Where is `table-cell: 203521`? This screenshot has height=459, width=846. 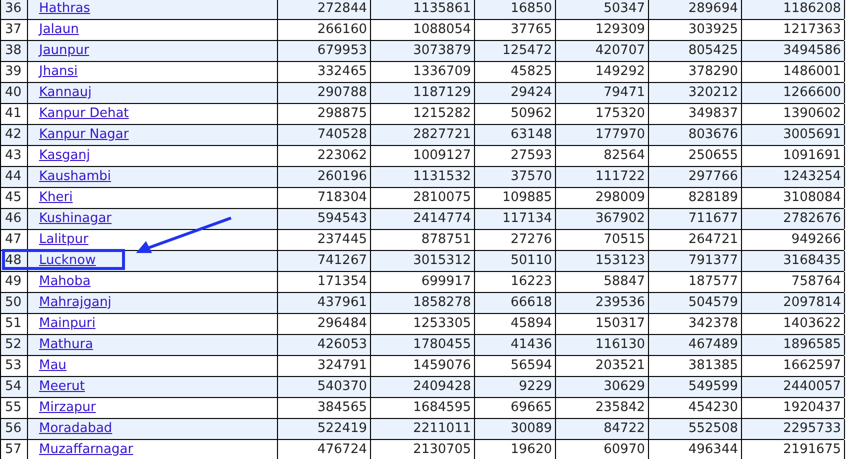
table-cell: 203521 is located at coordinates (602, 366).